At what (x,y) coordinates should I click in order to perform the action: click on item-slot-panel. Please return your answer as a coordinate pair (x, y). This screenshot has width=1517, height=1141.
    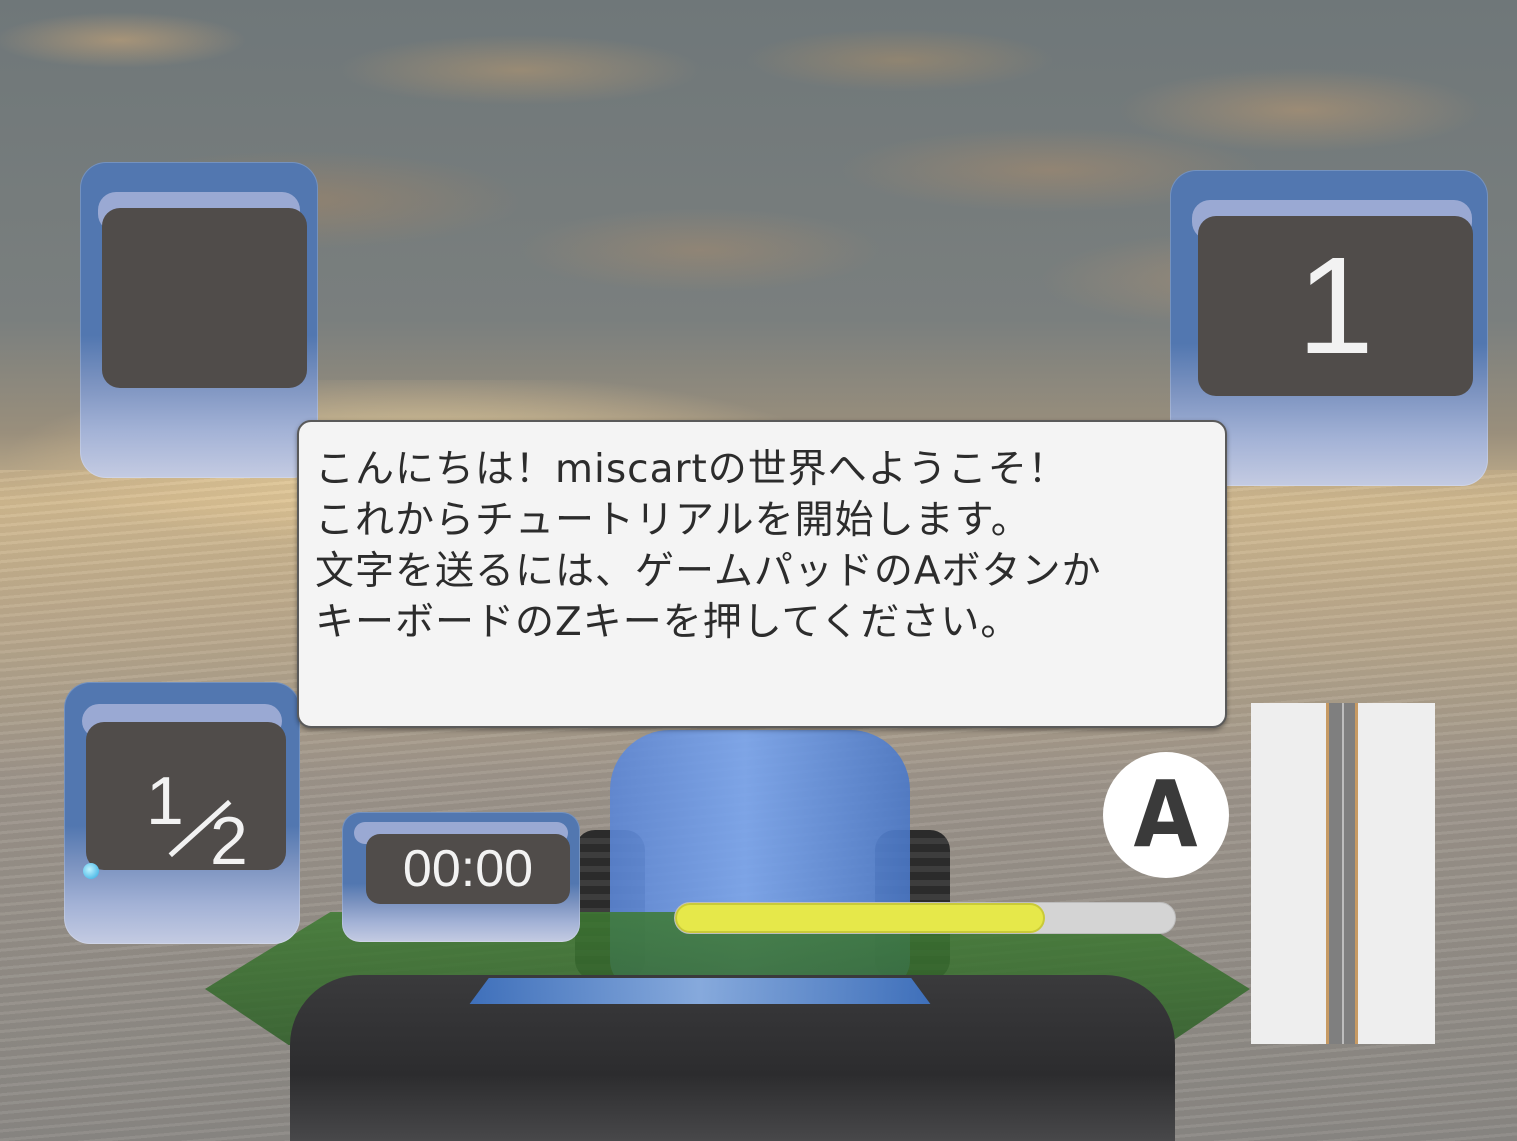
    Looking at the image, I should click on (199, 320).